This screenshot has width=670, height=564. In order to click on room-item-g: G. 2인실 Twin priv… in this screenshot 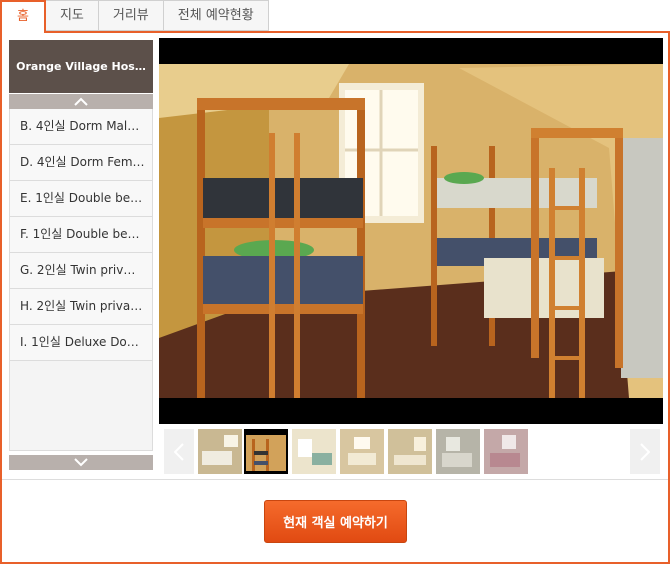, I will do `click(81, 271)`.